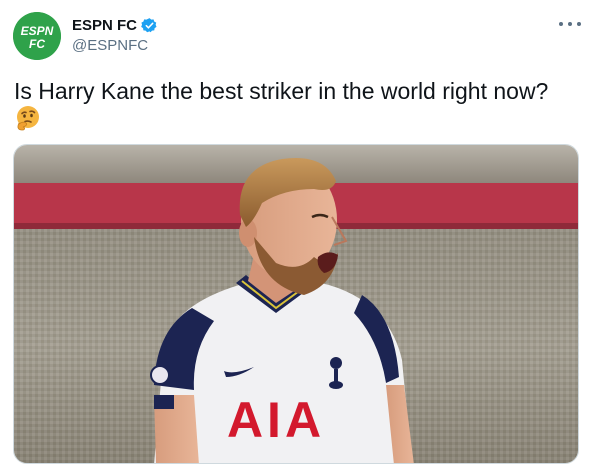 The height and width of the screenshot is (473, 600). Describe the element at coordinates (37, 44) in the screenshot. I see `avatar-text-bottom: FC` at that location.